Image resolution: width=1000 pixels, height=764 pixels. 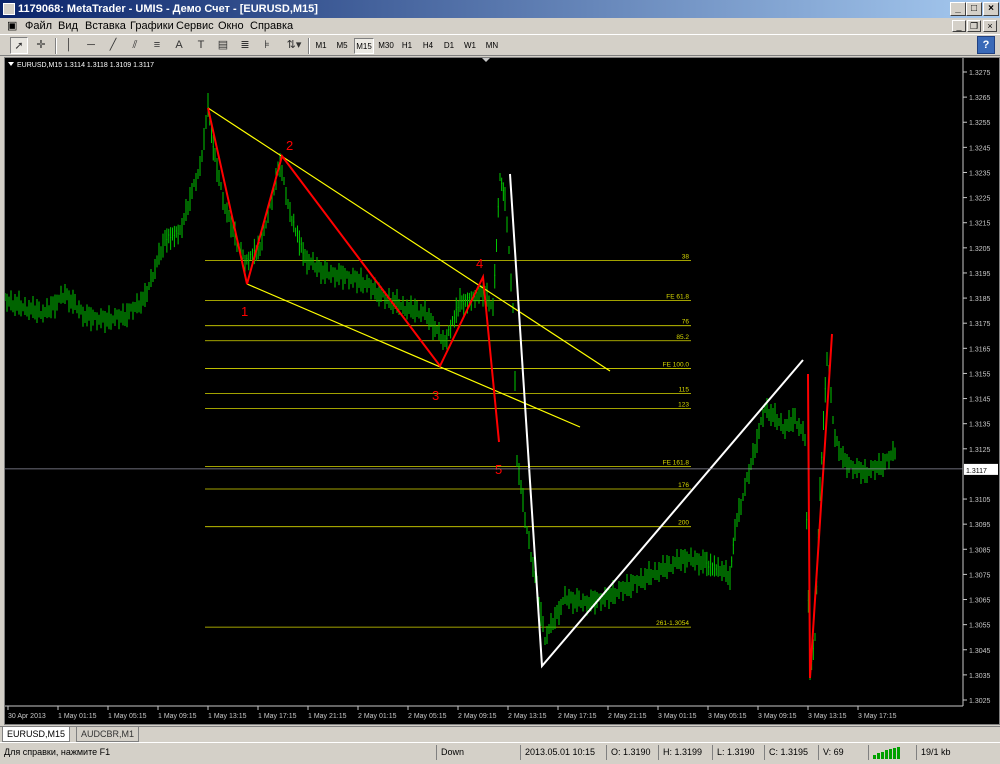 I want to click on app-icon, so click(x=9, y=9).